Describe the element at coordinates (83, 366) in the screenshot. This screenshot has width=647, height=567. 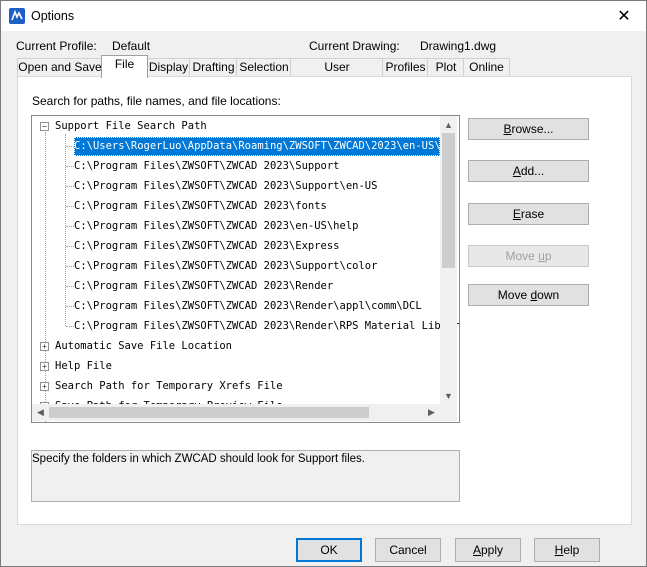
I see `tree-node-help-file: Help File` at that location.